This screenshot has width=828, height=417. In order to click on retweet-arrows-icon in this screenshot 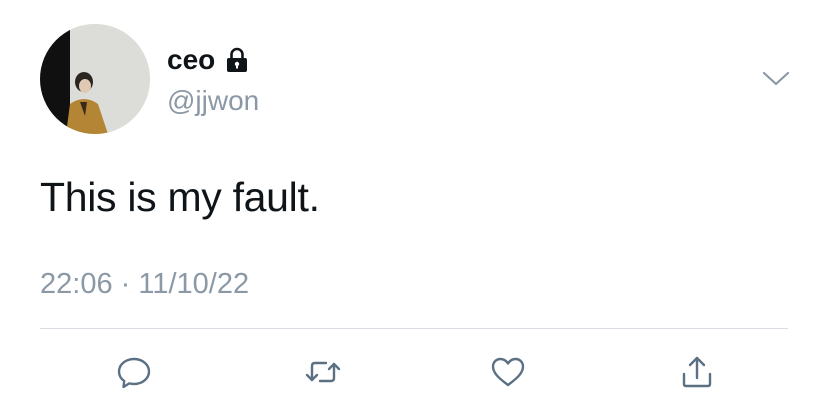, I will do `click(323, 372)`.